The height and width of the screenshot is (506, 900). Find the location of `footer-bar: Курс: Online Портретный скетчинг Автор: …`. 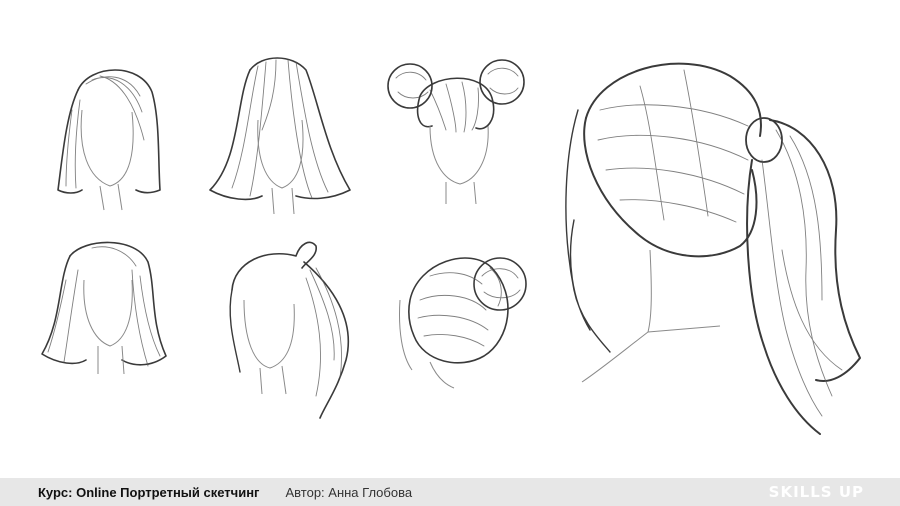

footer-bar: Курс: Online Портретный скетчинг Автор: … is located at coordinates (450, 492).